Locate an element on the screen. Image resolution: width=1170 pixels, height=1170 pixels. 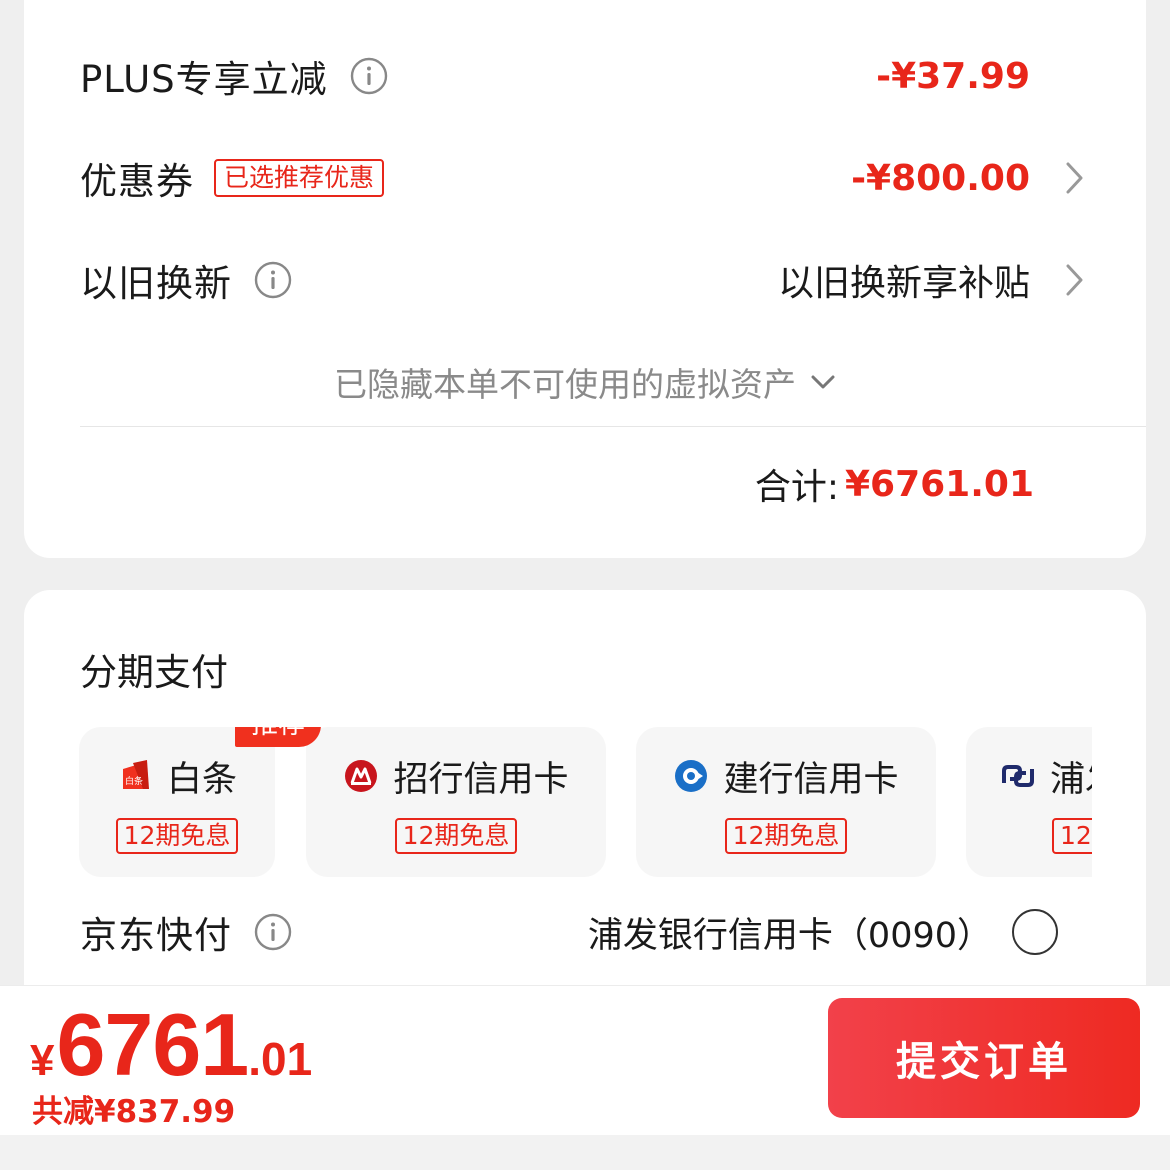
jd-quickpay-row: 京东快付 浦发银行信用卡（0090） is located at coordinates (569, 932).